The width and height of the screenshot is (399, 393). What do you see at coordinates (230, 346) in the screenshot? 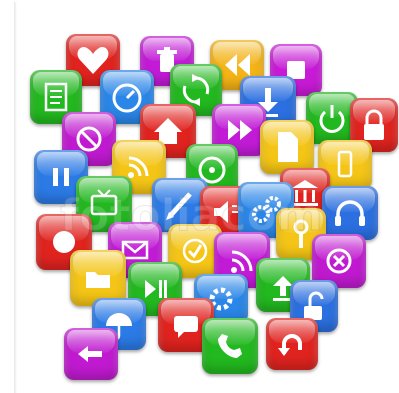
I see `phone-call-icon` at bounding box center [230, 346].